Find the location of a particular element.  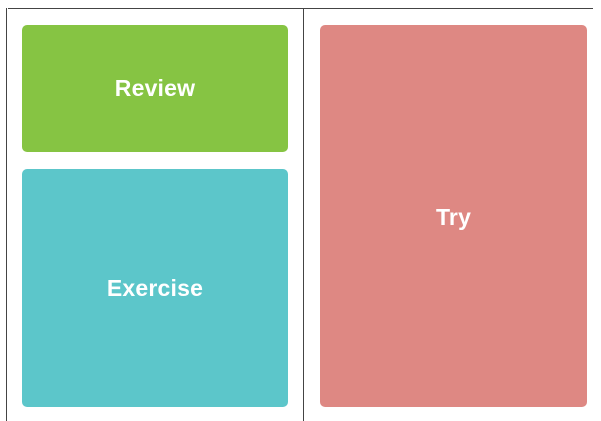

review-tile-label: Review is located at coordinates (155, 88).